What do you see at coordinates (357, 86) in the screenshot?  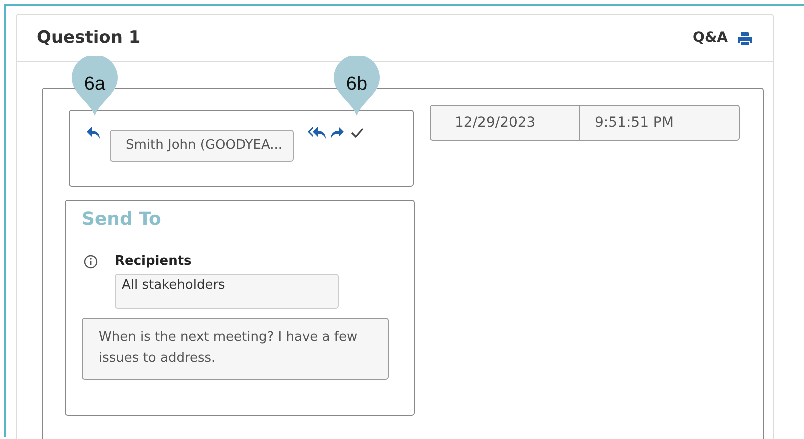 I see `callout-pin: 6b` at bounding box center [357, 86].